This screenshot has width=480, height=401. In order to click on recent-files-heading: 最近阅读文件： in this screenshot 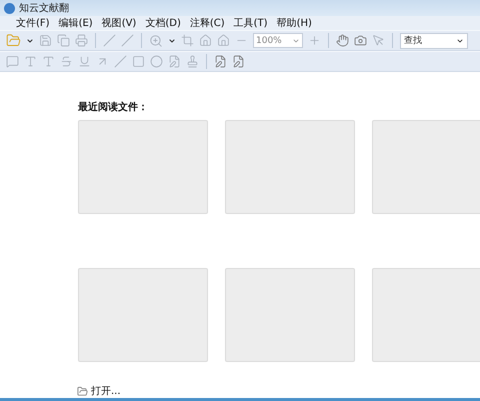, I will do `click(113, 107)`.